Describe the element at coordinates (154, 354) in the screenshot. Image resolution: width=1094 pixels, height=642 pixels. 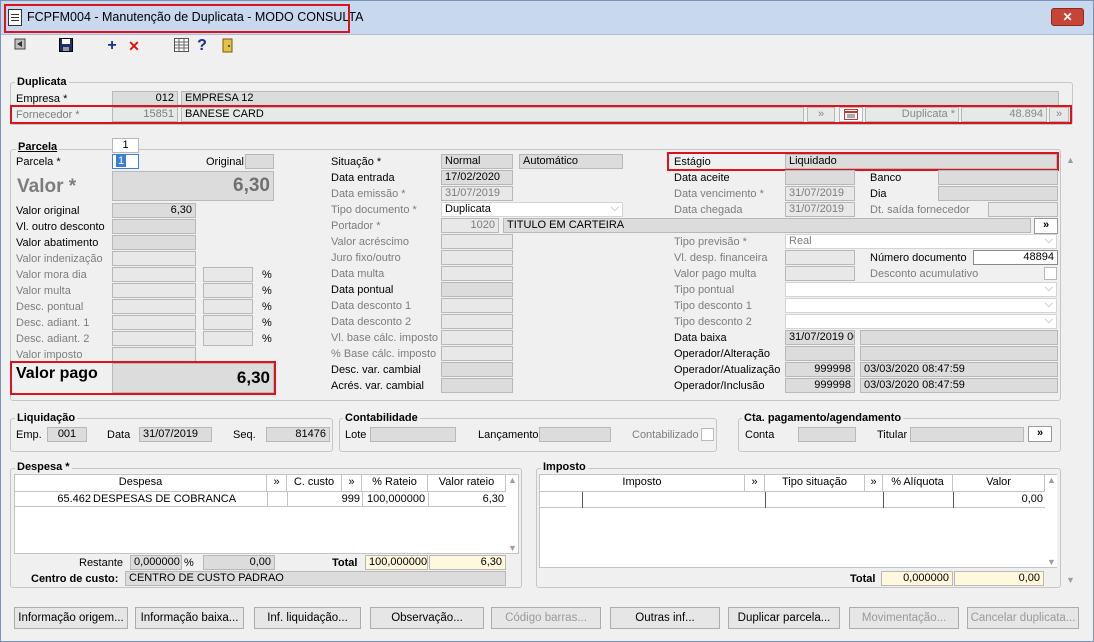
I see `valor-imposto-field` at that location.